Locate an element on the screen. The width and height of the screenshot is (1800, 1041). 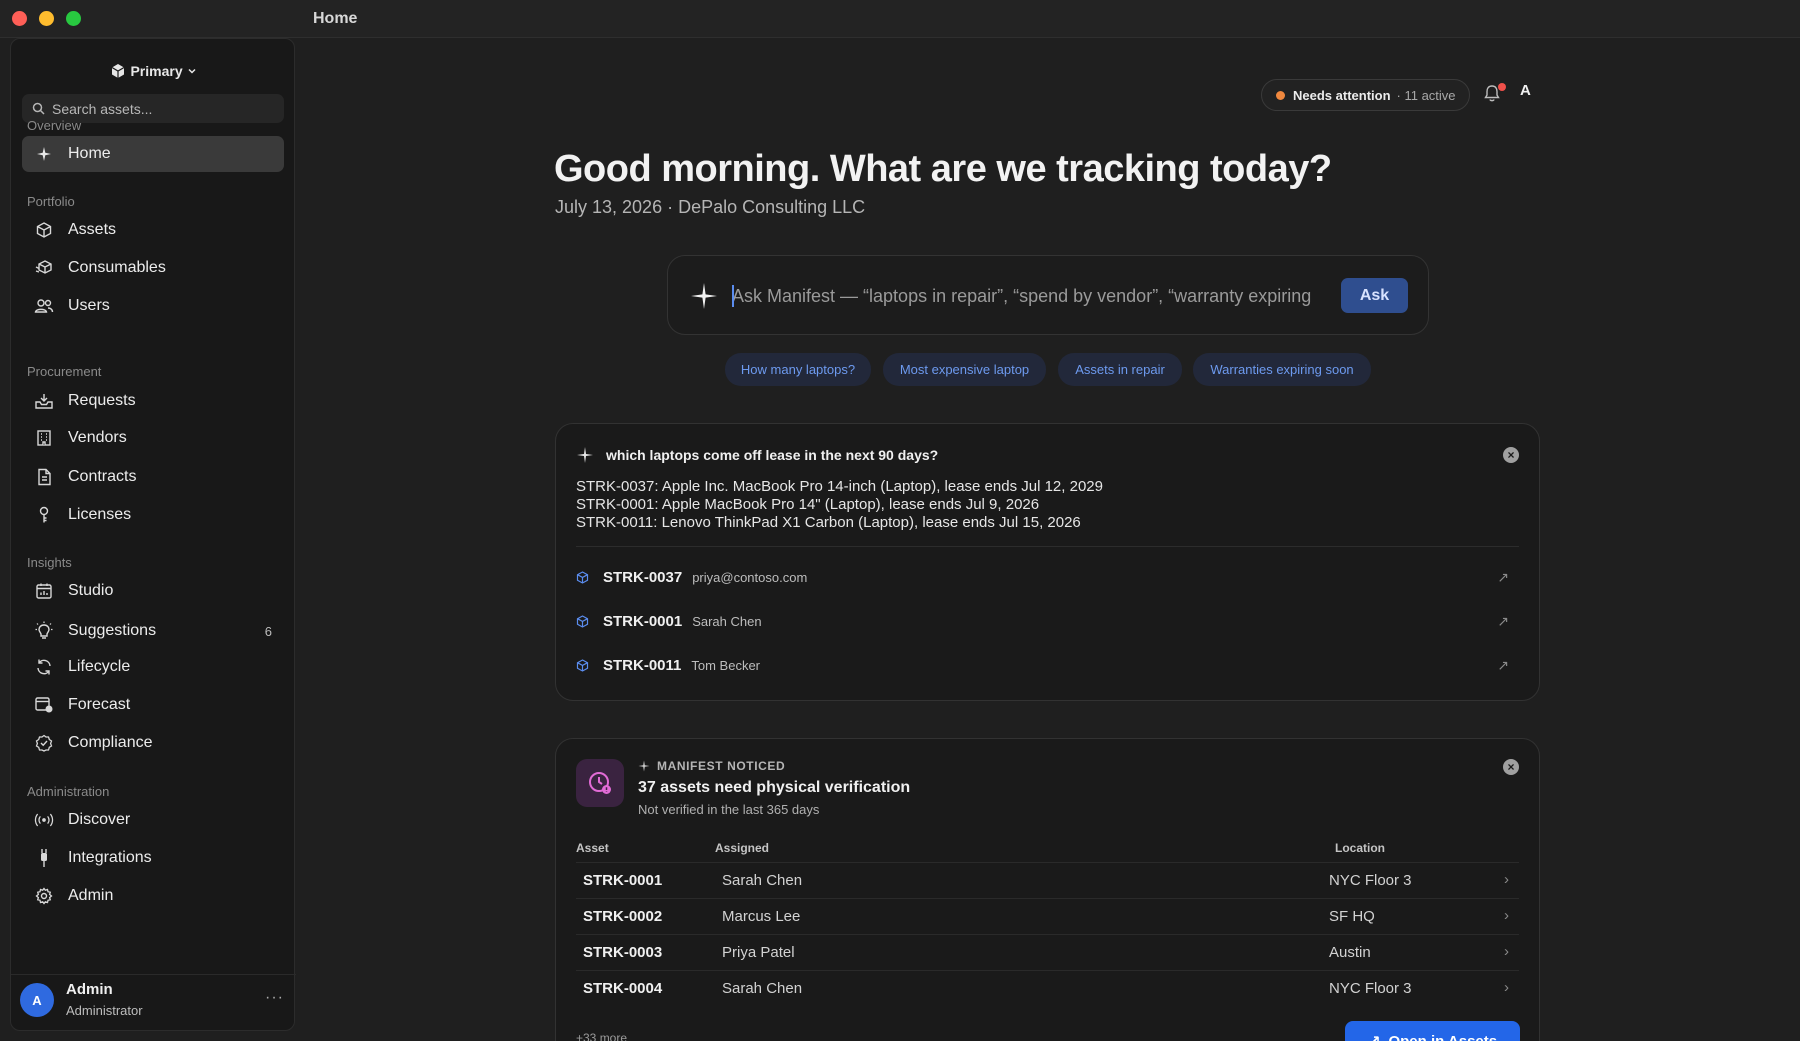
cell-asset: STRK-0003 is located at coordinates (623, 952).